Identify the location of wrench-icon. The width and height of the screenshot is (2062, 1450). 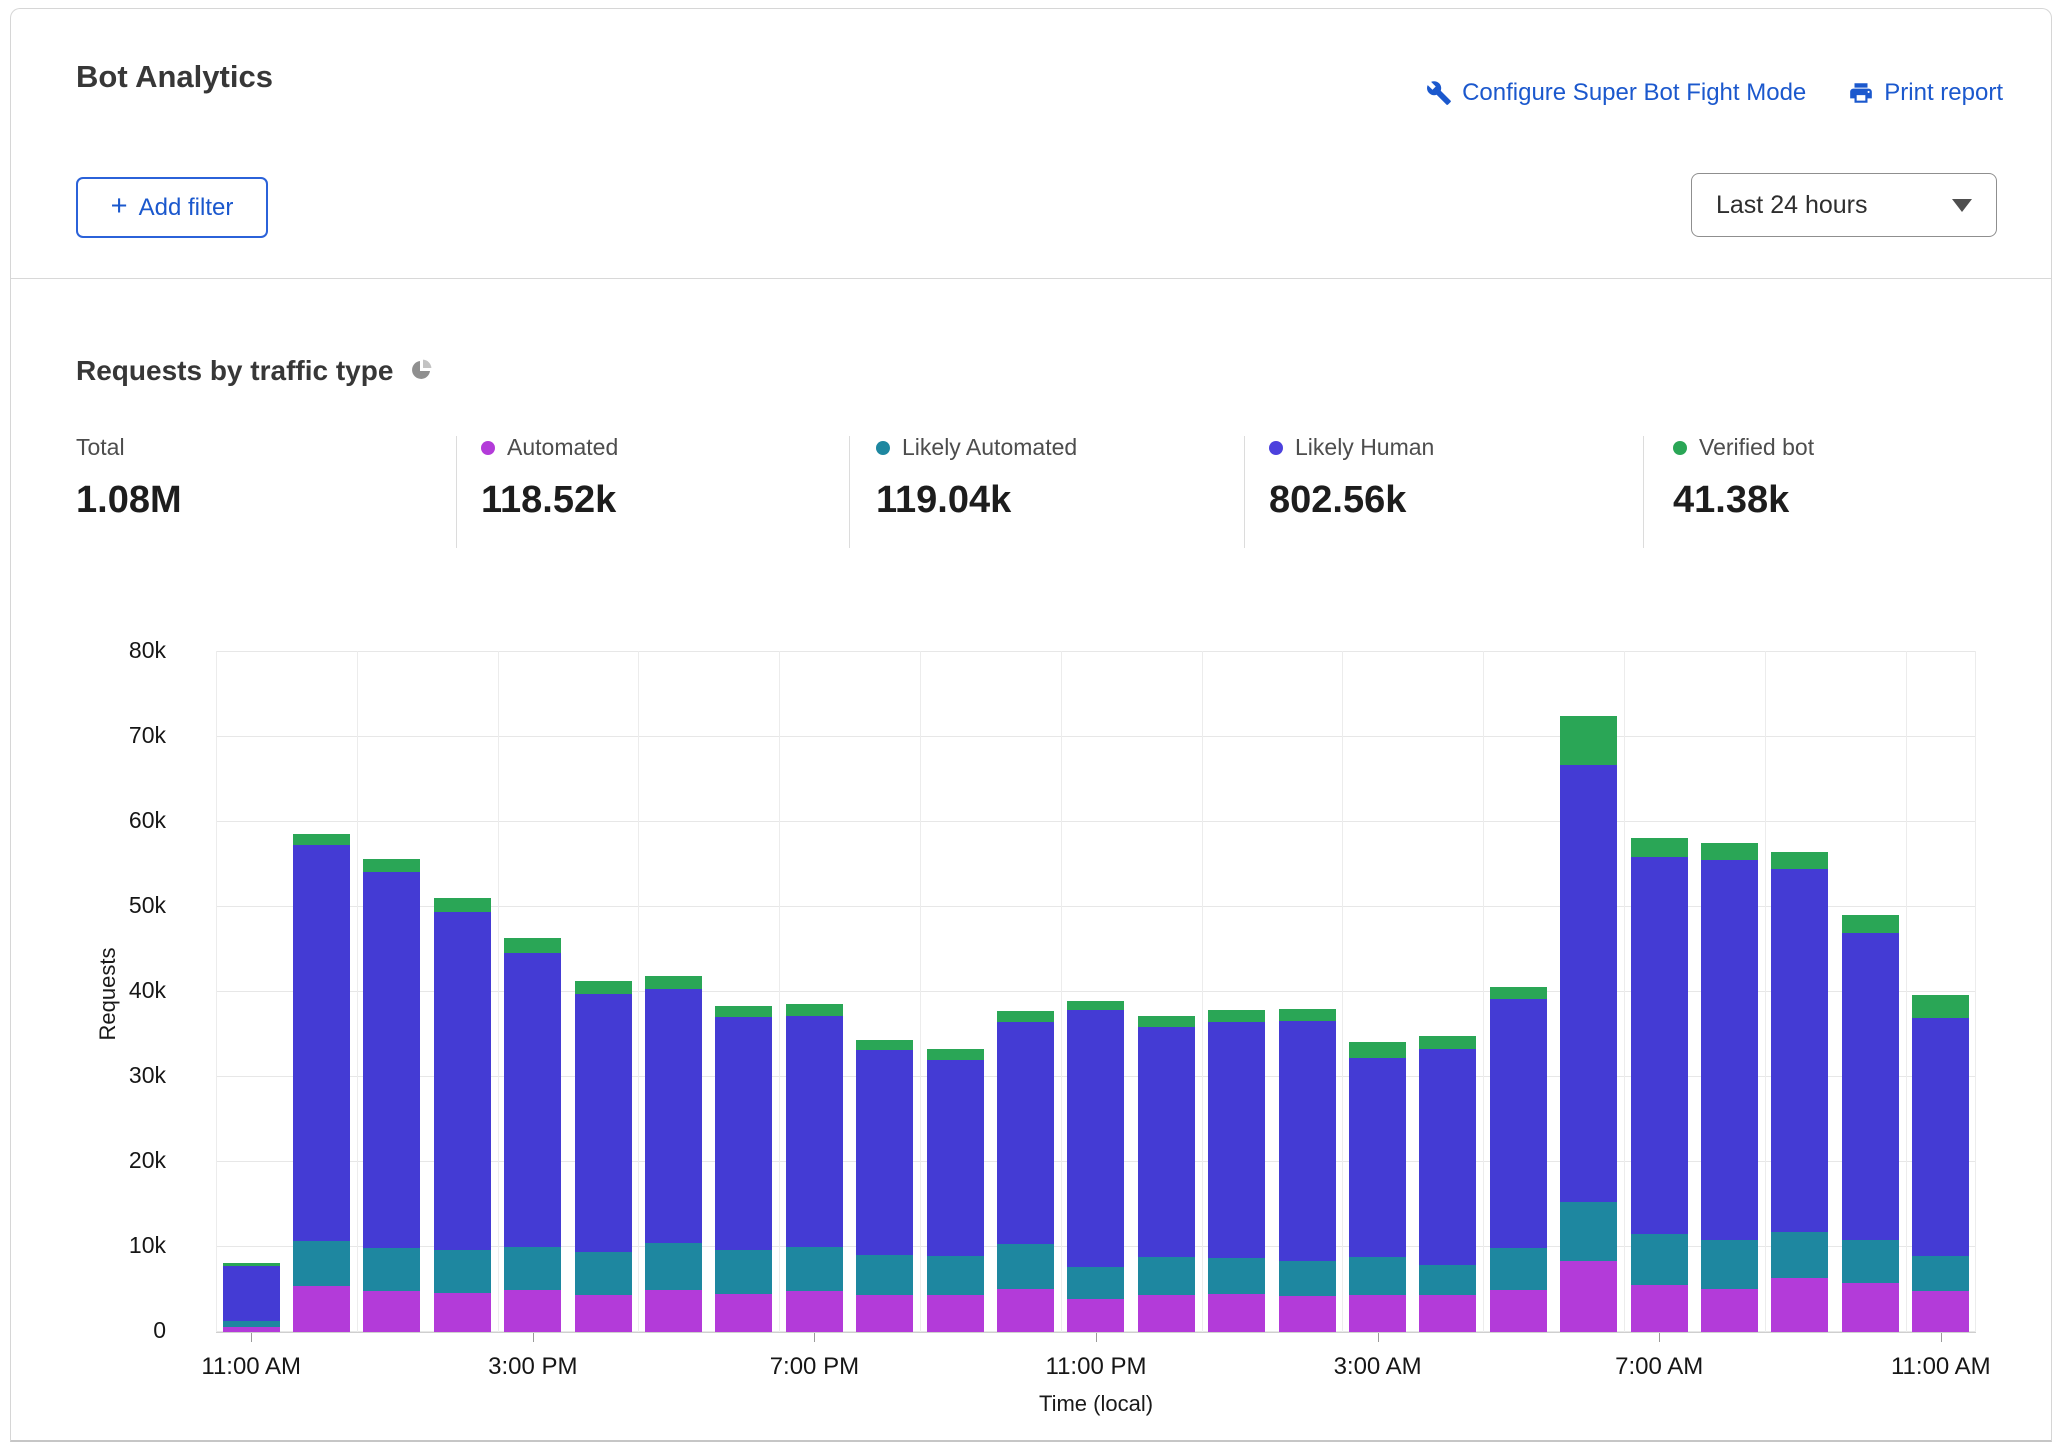
(1439, 93).